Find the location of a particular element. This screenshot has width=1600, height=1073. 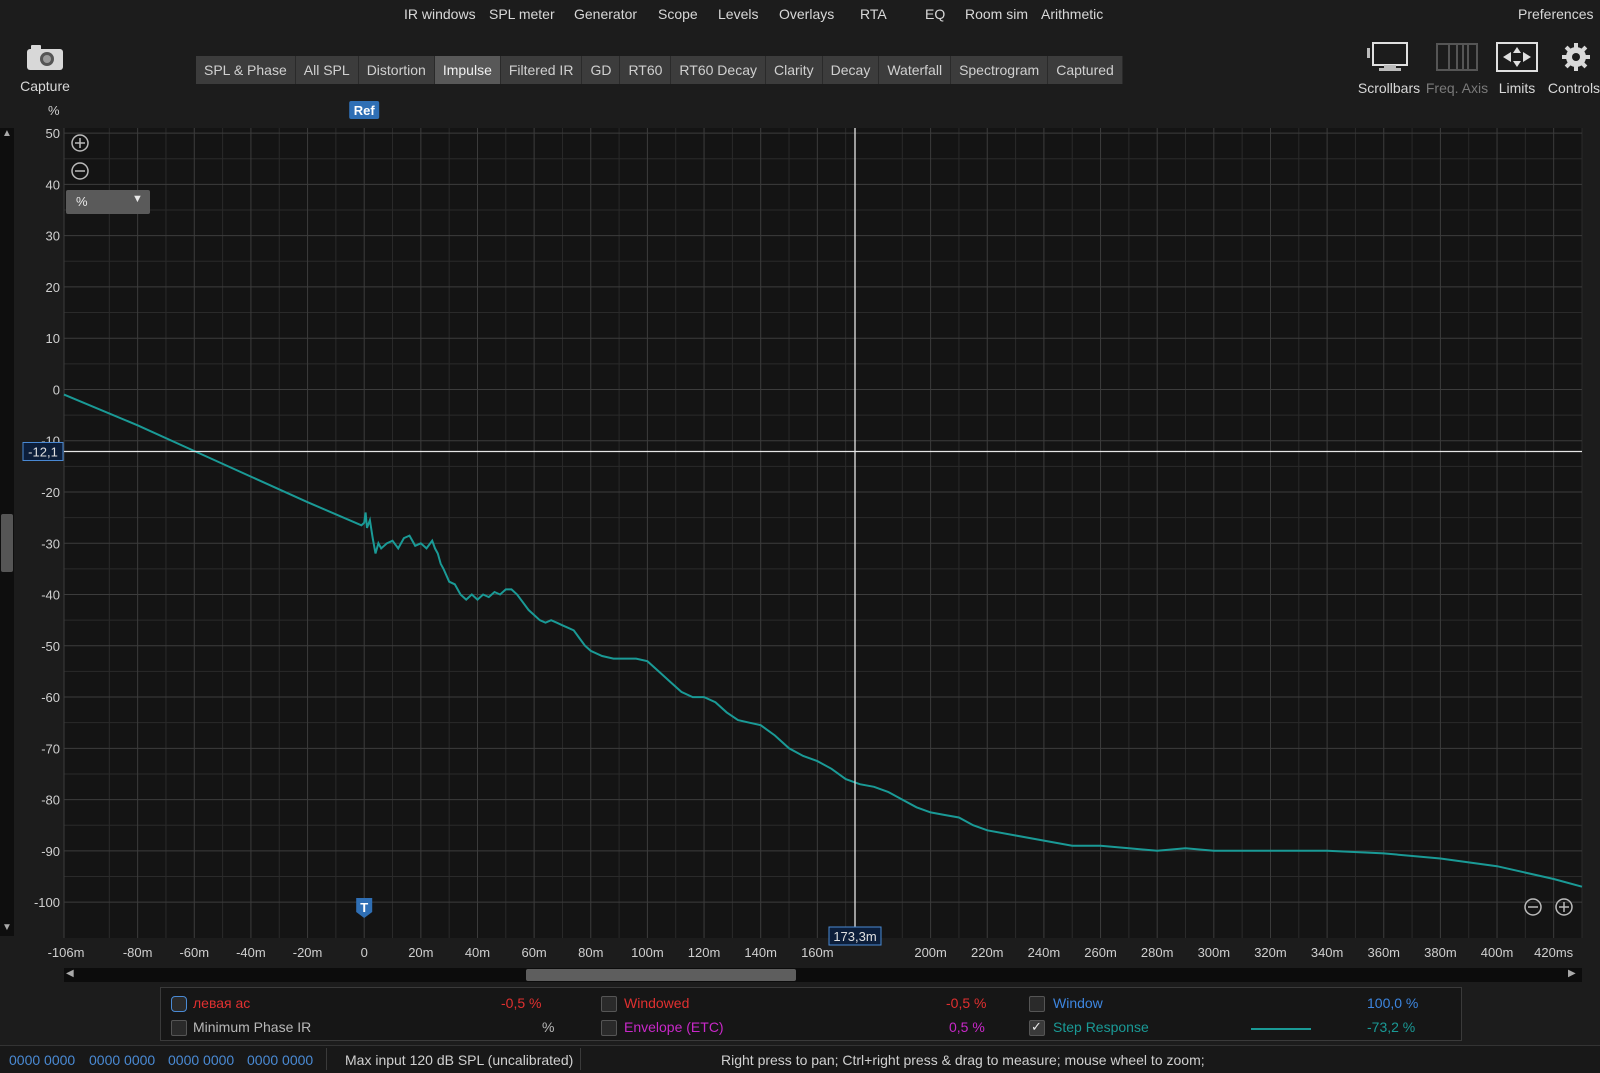

menu-levels: Levels is located at coordinates (738, 14).